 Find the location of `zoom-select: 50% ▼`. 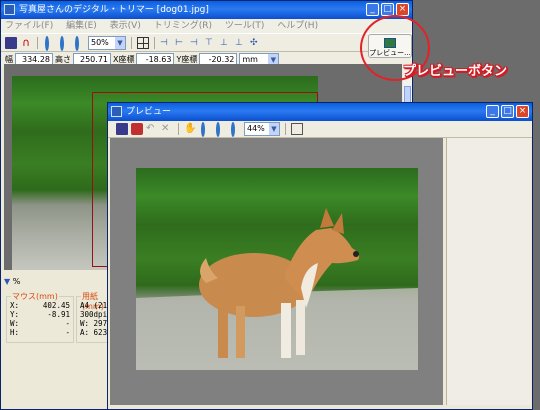

zoom-select: 50% ▼ is located at coordinates (107, 42).